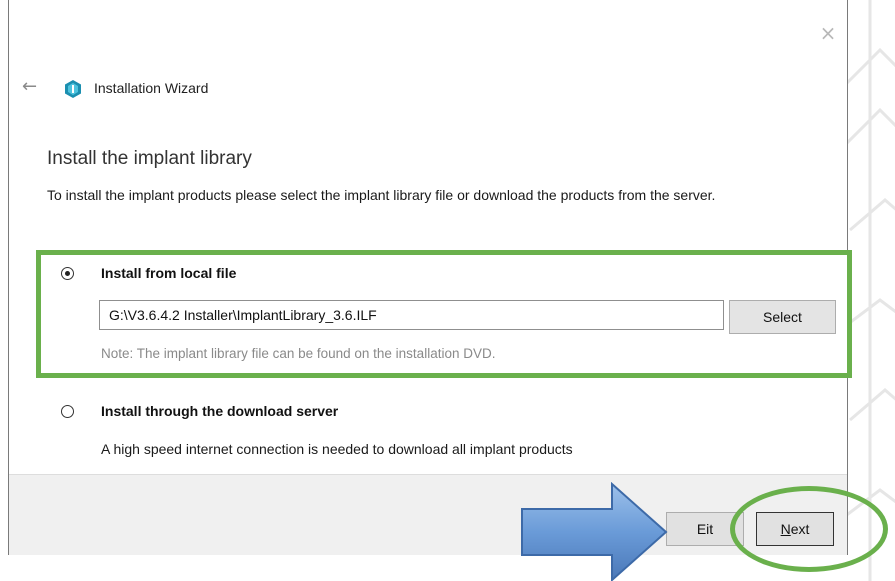 This screenshot has height=581, width=895. Describe the element at coordinates (828, 33) in the screenshot. I see `close-icon: ×` at that location.